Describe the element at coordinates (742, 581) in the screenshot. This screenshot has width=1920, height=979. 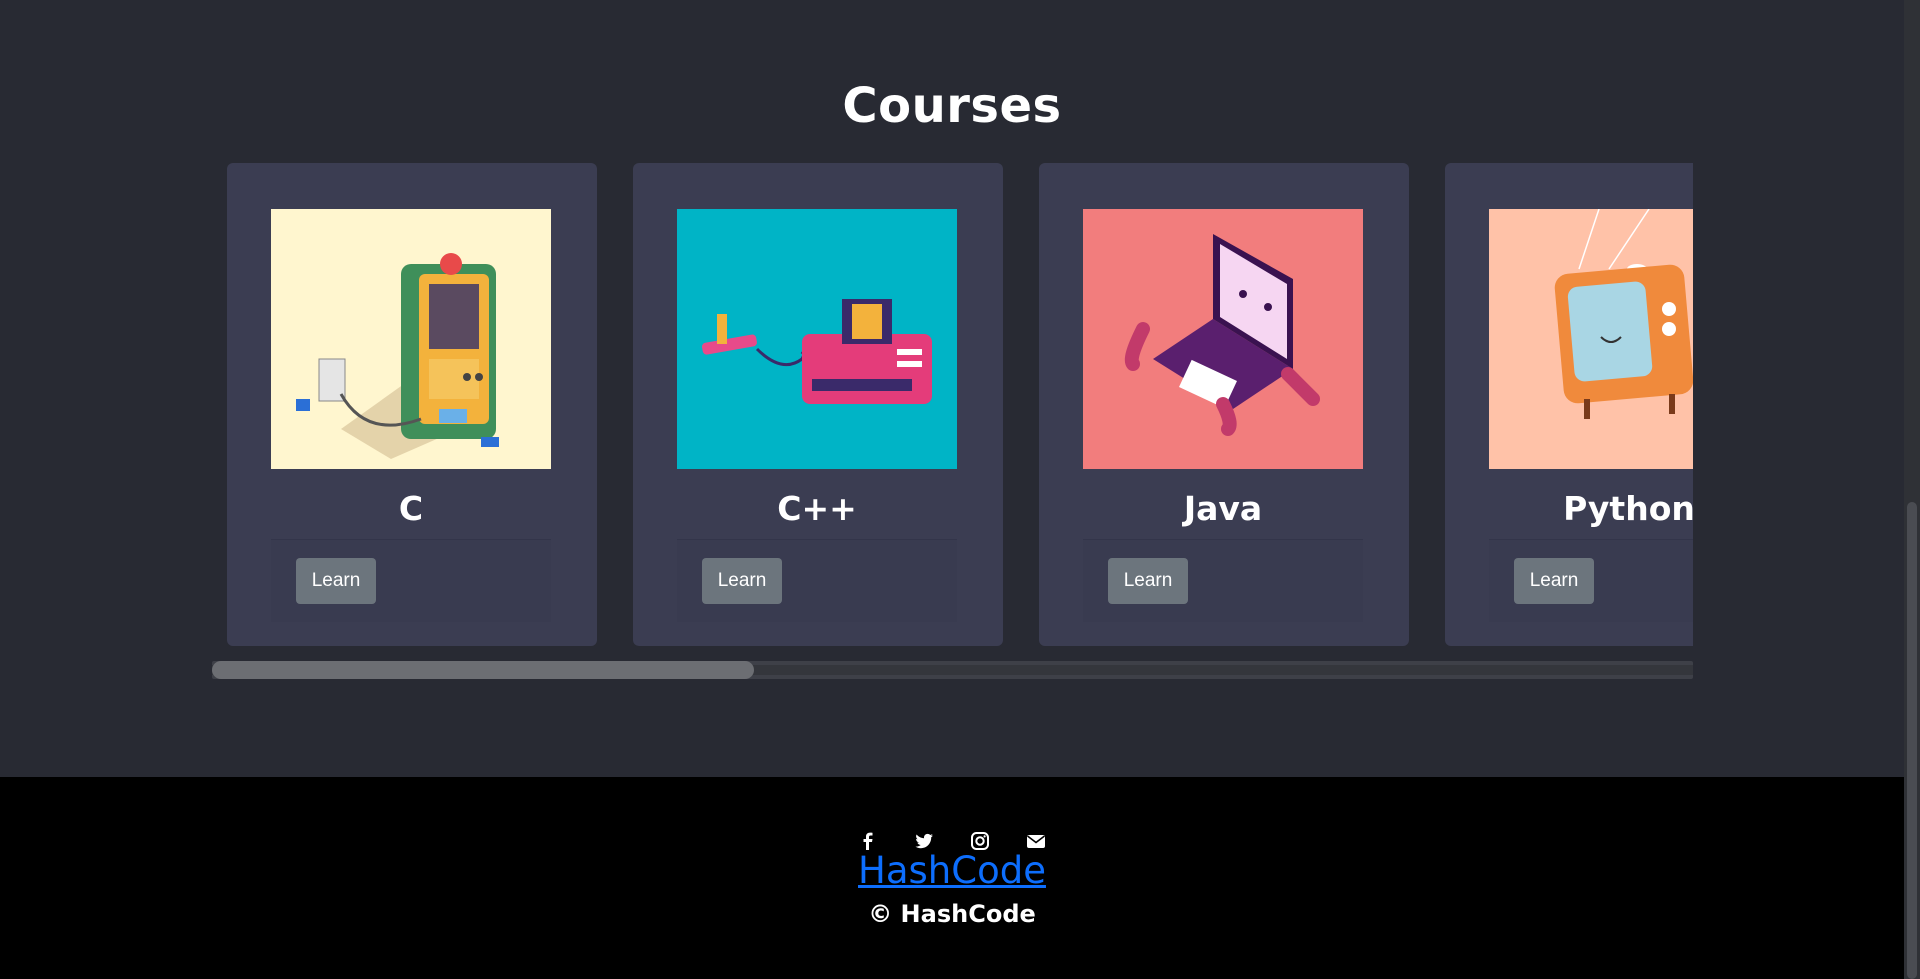
I see `learn-button-cpp: Learn` at that location.